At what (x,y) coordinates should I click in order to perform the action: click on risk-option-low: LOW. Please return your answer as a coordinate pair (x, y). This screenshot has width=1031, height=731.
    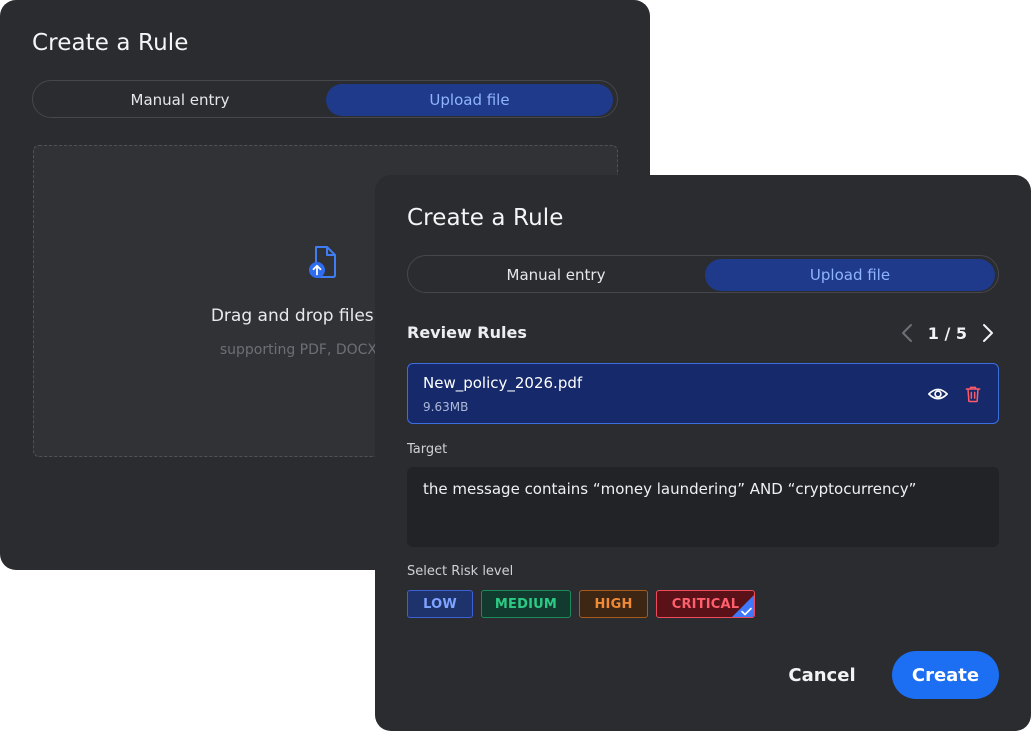
    Looking at the image, I should click on (440, 604).